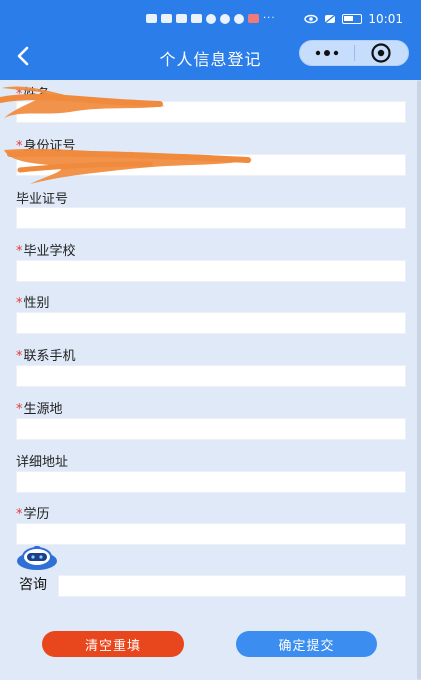 This screenshot has height=680, width=421. Describe the element at coordinates (196, 18) in the screenshot. I see `message-icon` at that location.